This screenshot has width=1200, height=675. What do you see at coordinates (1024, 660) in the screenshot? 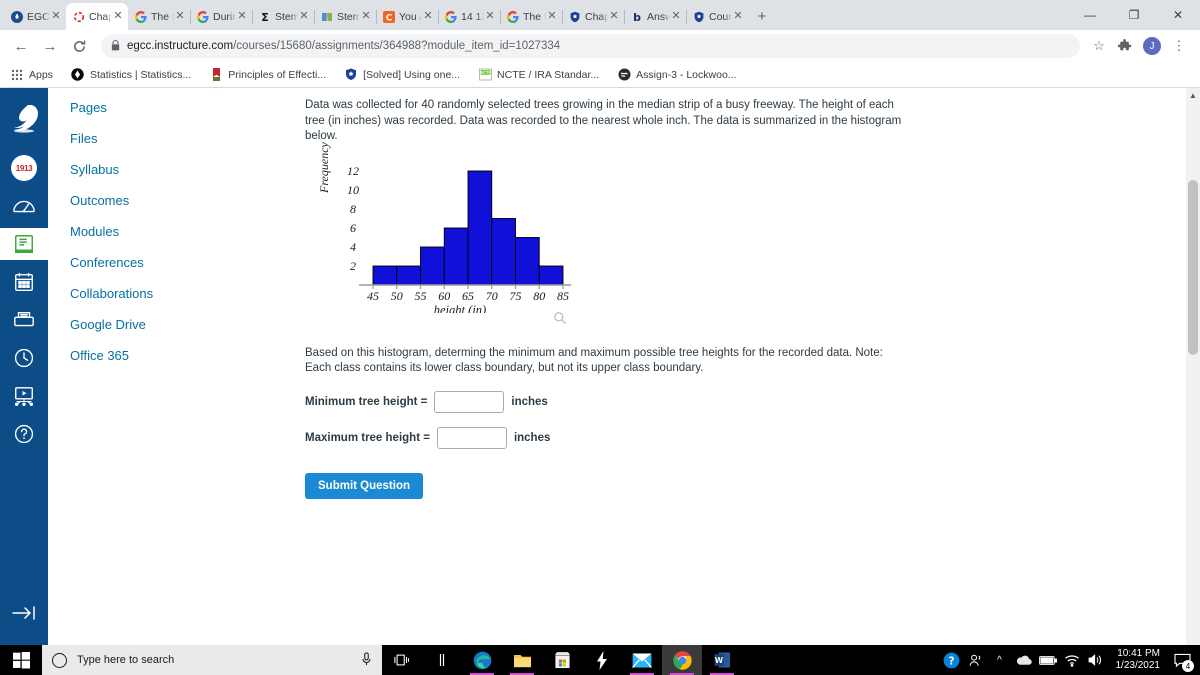
I see `onedrive-icon` at bounding box center [1024, 660].